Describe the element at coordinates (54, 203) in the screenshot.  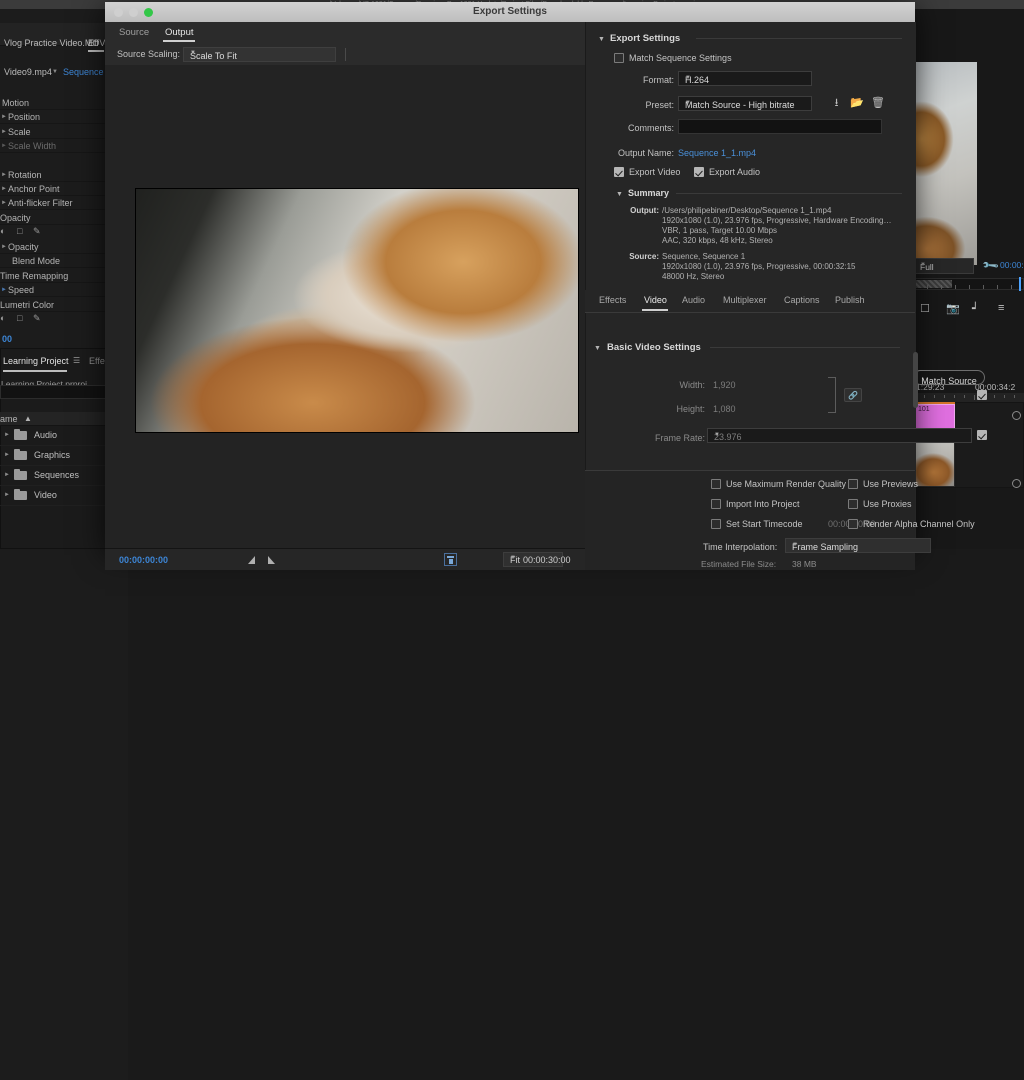
I see `param-row: ► Anti-flicker Filter` at that location.